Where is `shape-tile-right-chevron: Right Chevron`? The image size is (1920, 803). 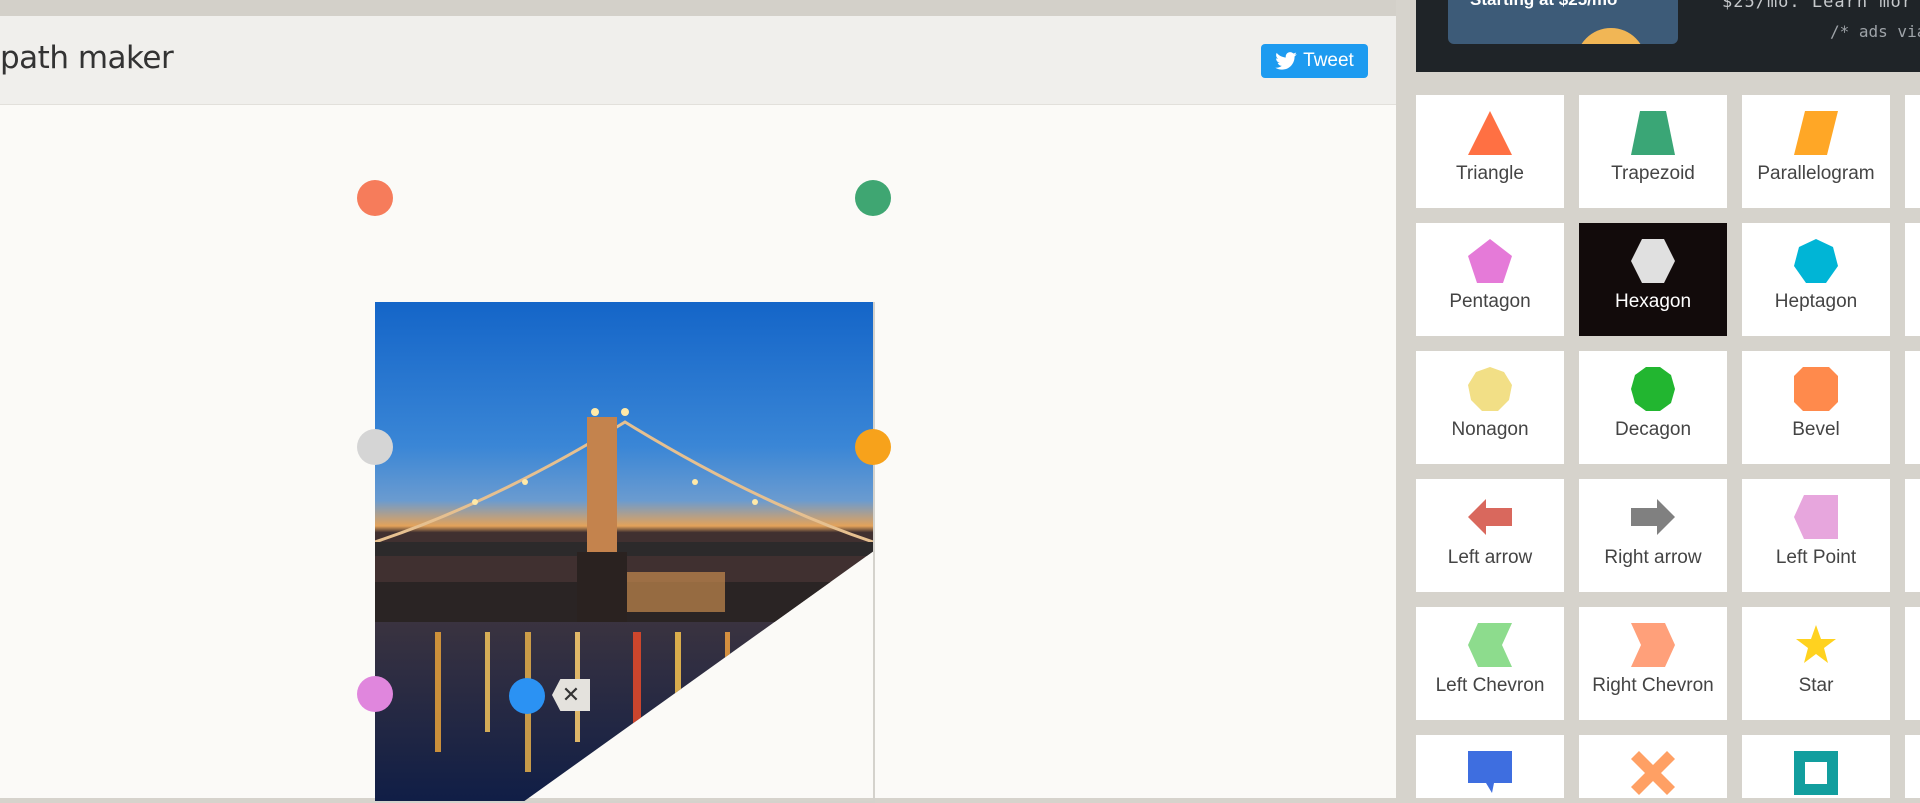 shape-tile-right-chevron: Right Chevron is located at coordinates (1653, 663).